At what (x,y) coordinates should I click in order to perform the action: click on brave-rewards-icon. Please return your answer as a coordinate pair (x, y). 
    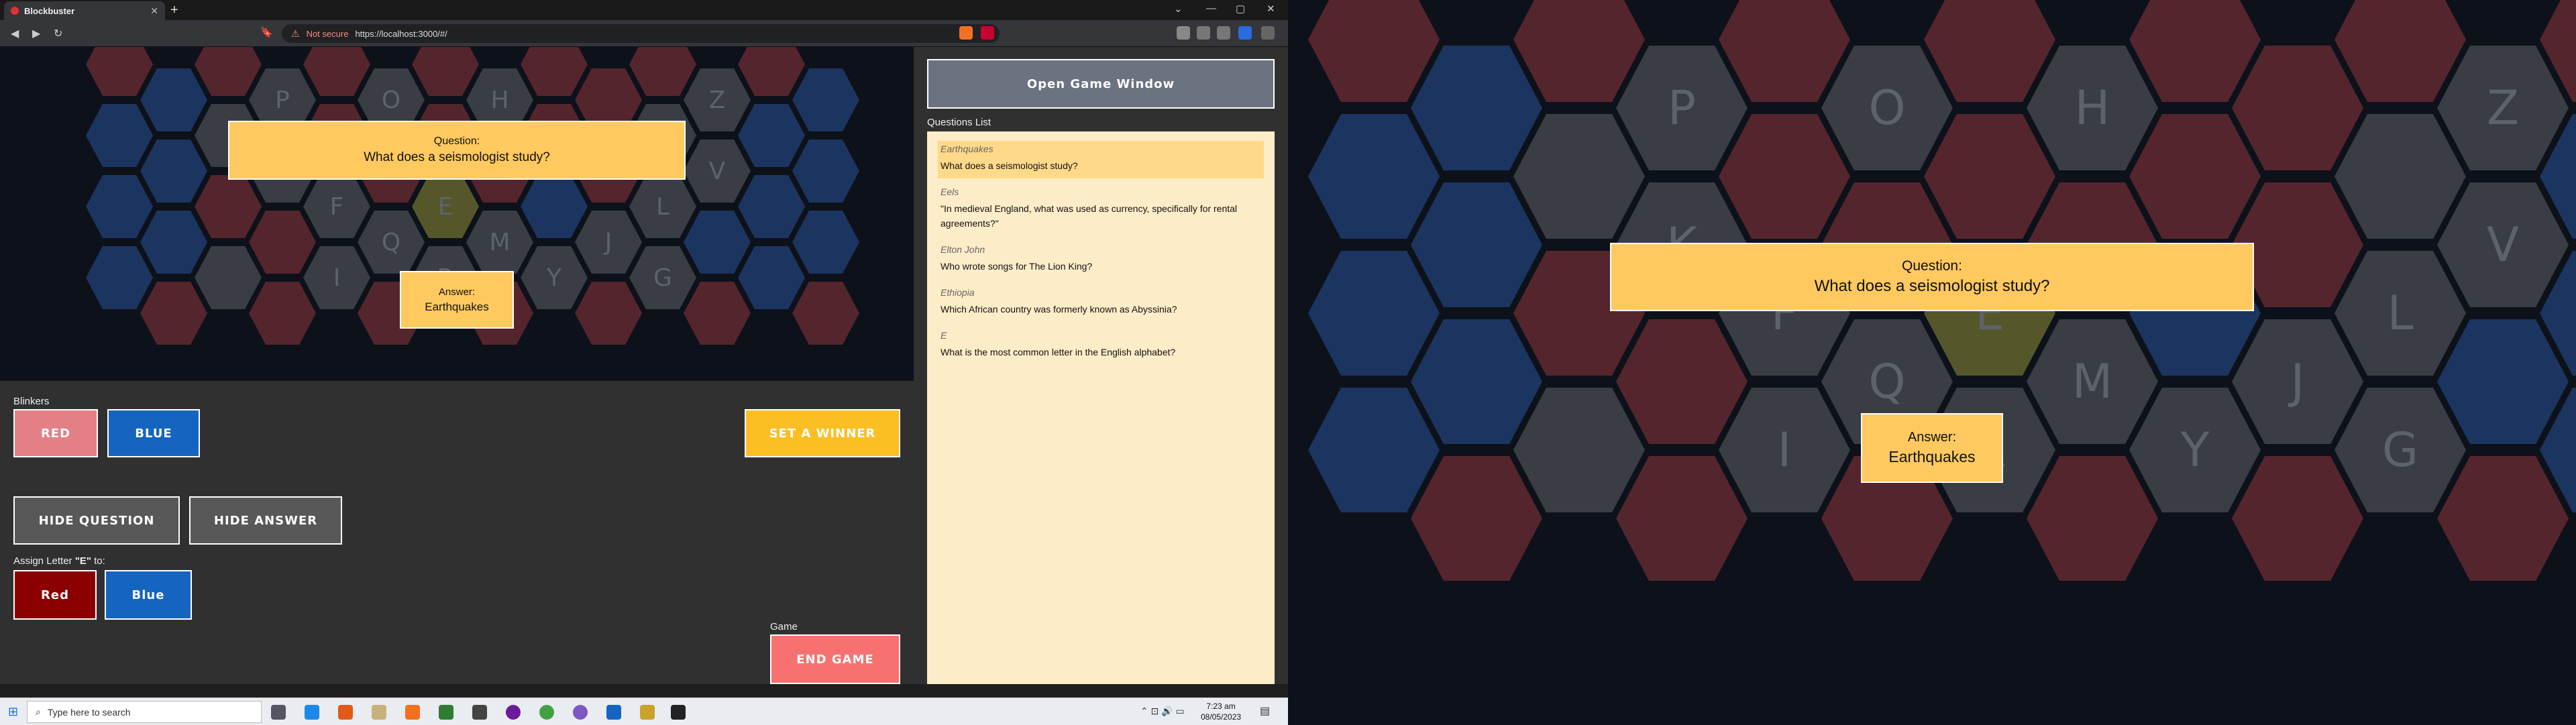
    Looking at the image, I should click on (987, 33).